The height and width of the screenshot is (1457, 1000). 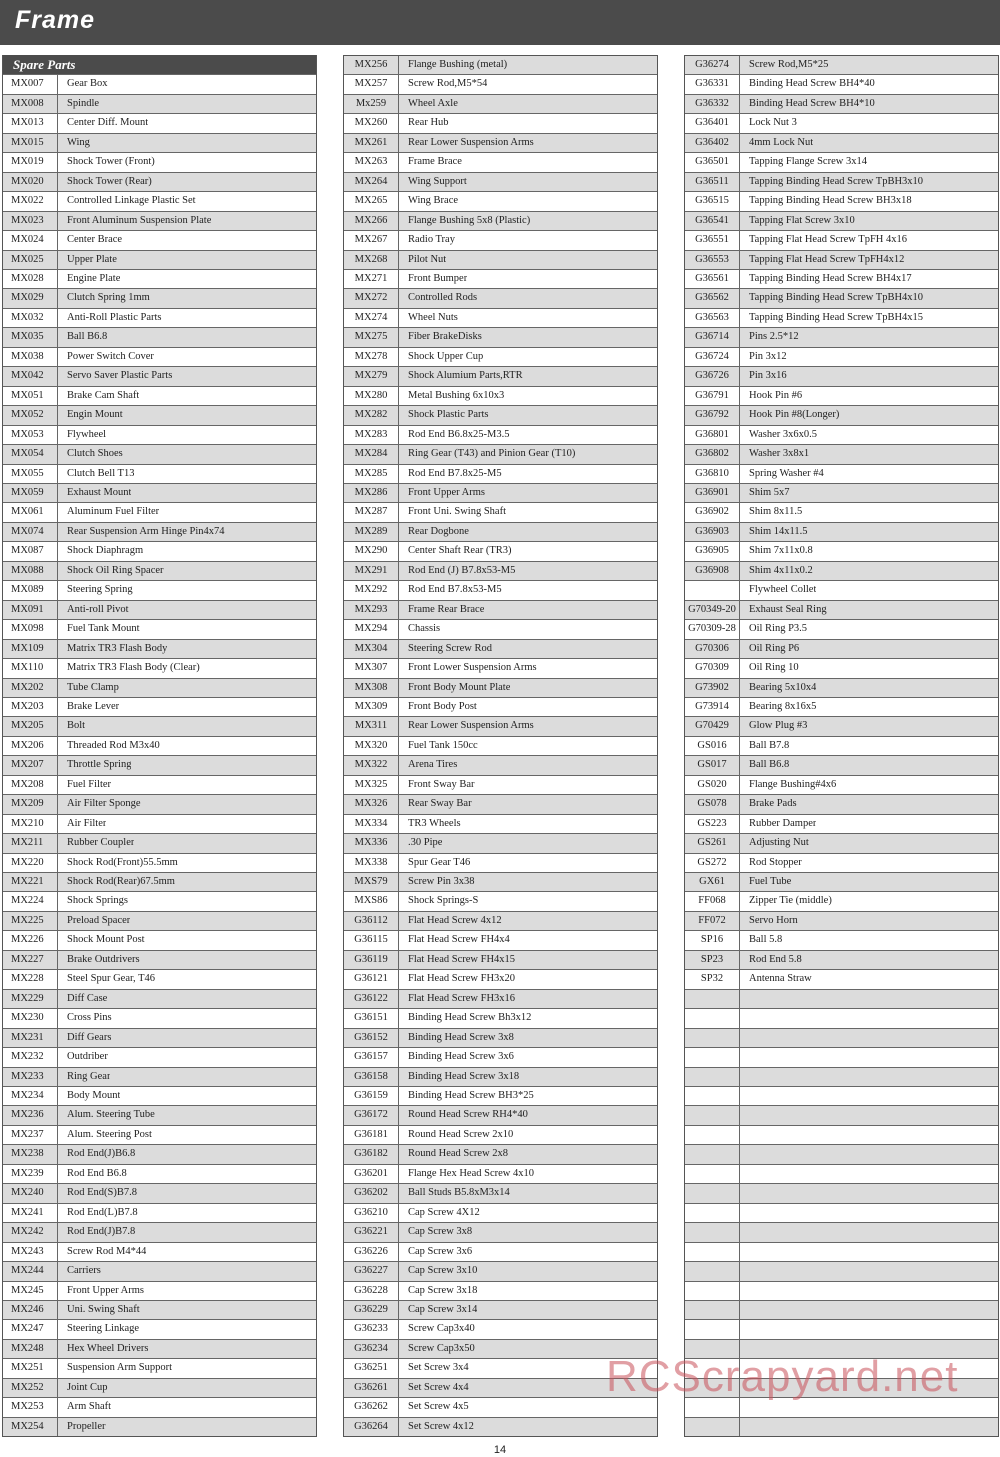 I want to click on part-code: MX320, so click(x=371, y=746).